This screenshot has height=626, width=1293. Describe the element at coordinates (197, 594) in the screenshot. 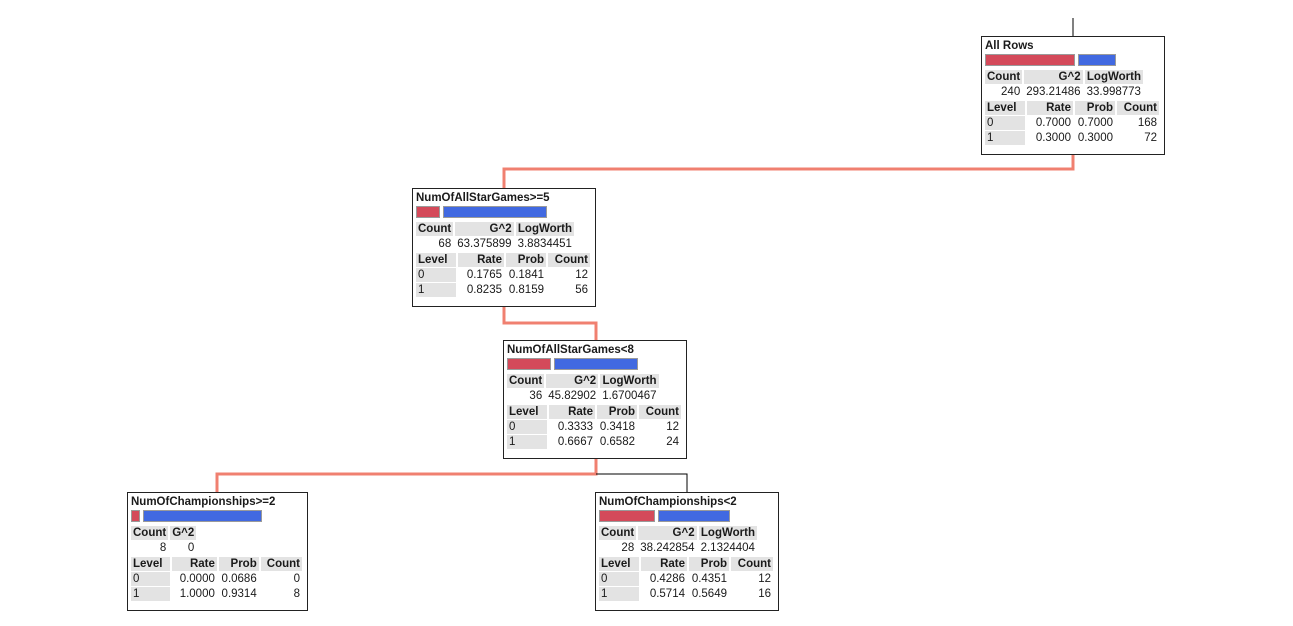

I see `rate-cell: 1.0000` at that location.